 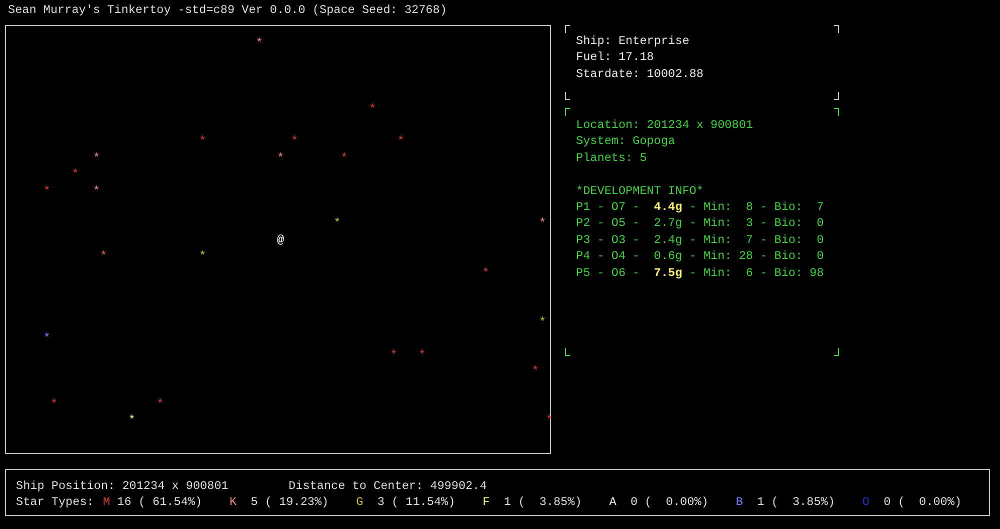 I want to click on ship-info-line: Stardate: 10002.88, so click(x=640, y=74).